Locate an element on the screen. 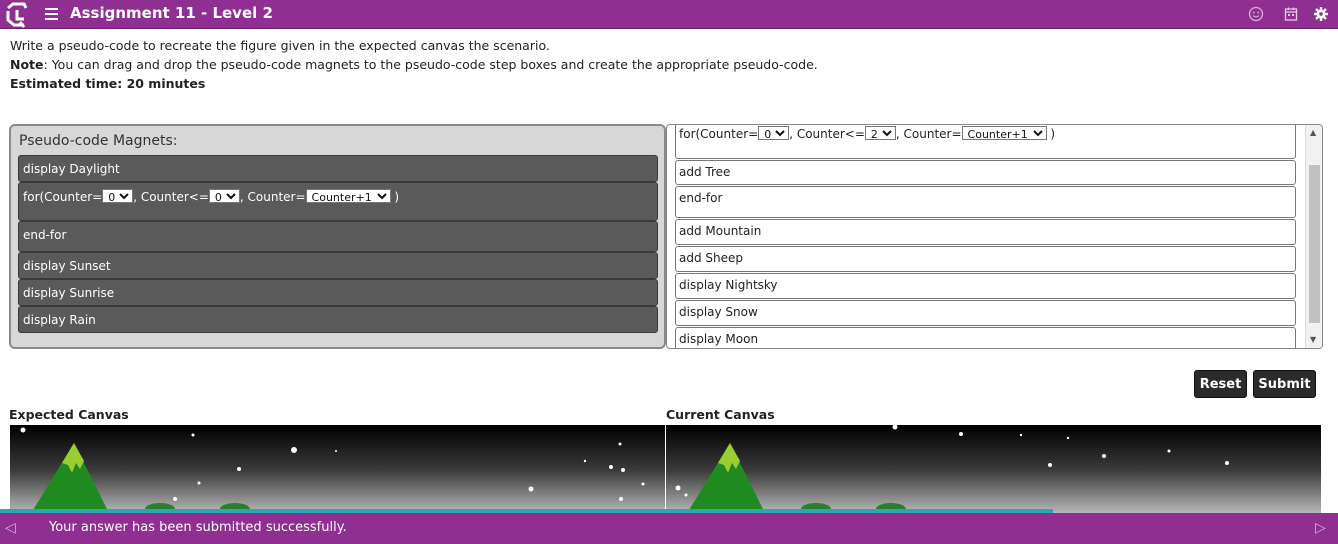 Image resolution: width=1338 pixels, height=544 pixels. step-for-cond-label: , Counter<= is located at coordinates (827, 134).